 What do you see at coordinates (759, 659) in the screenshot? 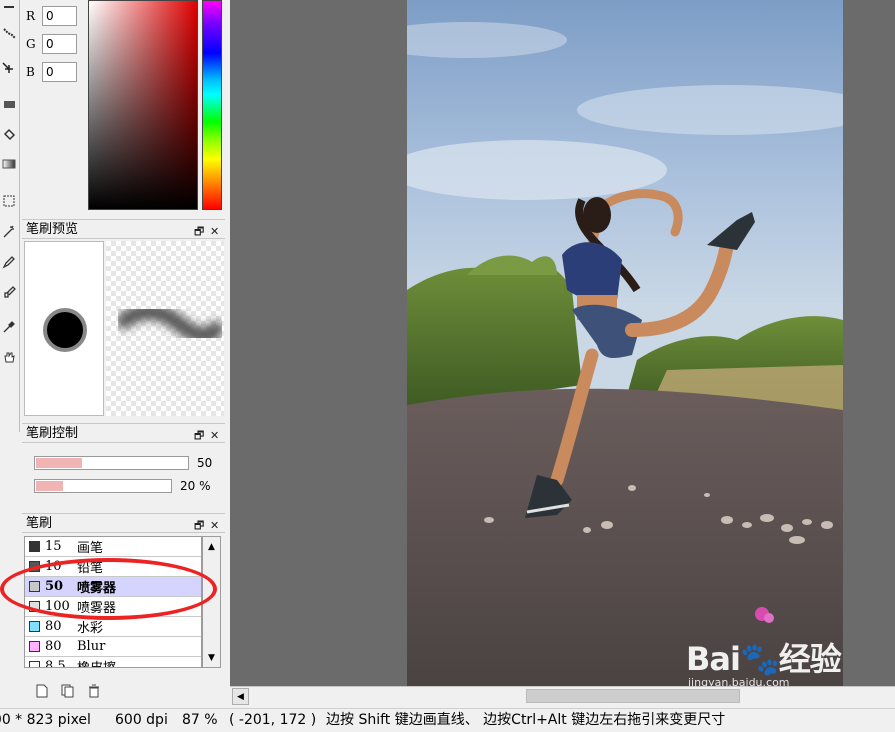
I see `paw-icon: 🐾` at bounding box center [759, 659].